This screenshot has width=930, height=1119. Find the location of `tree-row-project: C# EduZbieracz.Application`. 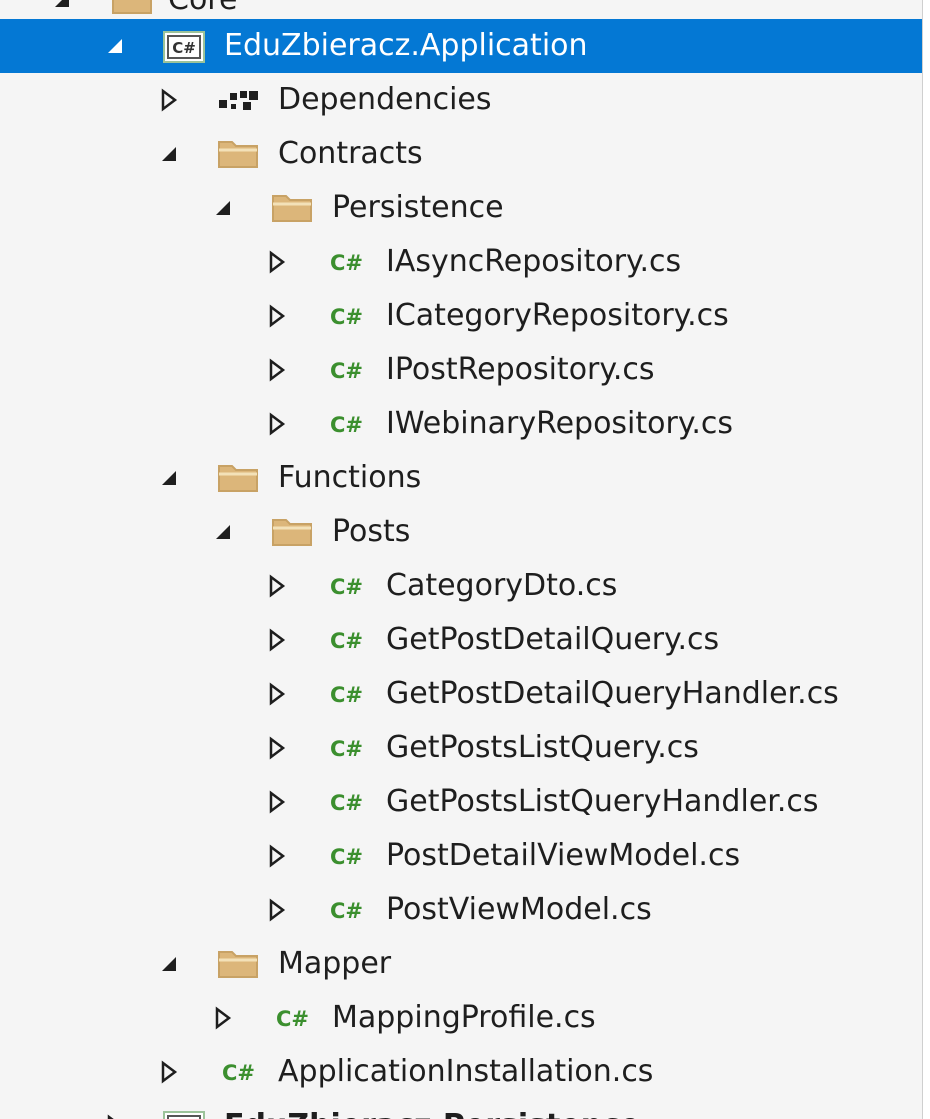

tree-row-project: C# EduZbieracz.Application is located at coordinates (461, 46).